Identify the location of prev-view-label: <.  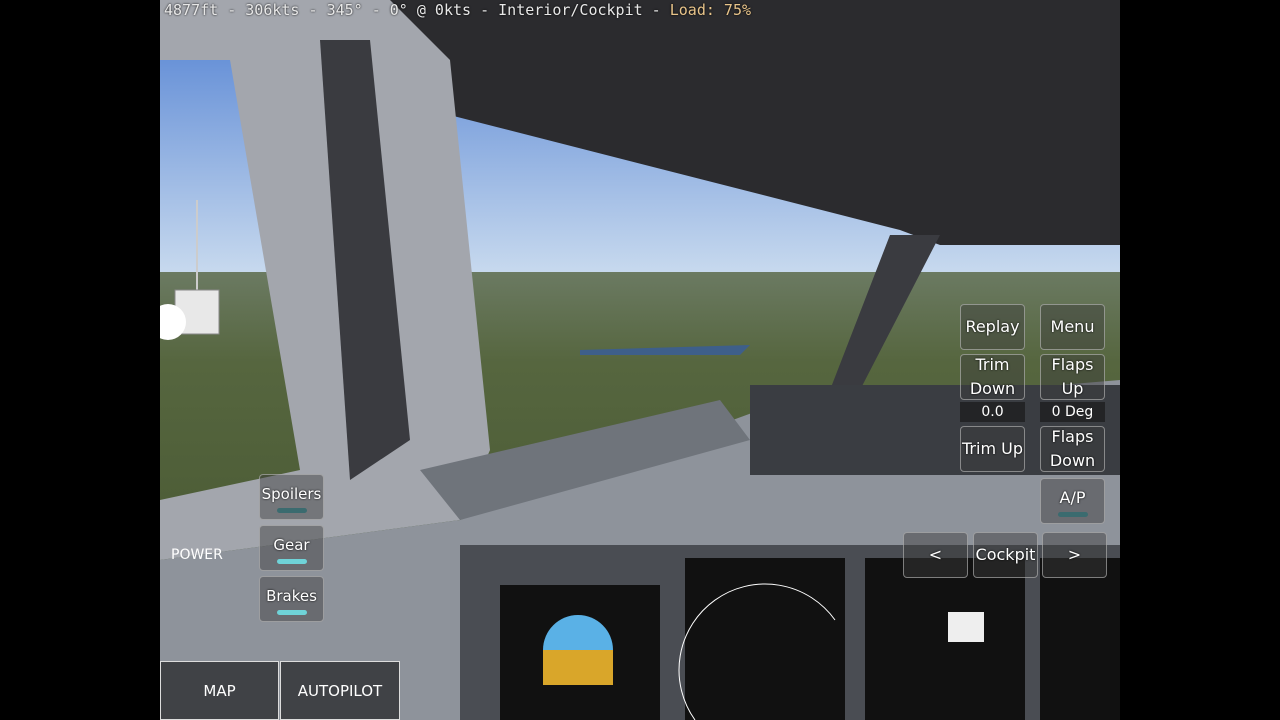
(935, 554).